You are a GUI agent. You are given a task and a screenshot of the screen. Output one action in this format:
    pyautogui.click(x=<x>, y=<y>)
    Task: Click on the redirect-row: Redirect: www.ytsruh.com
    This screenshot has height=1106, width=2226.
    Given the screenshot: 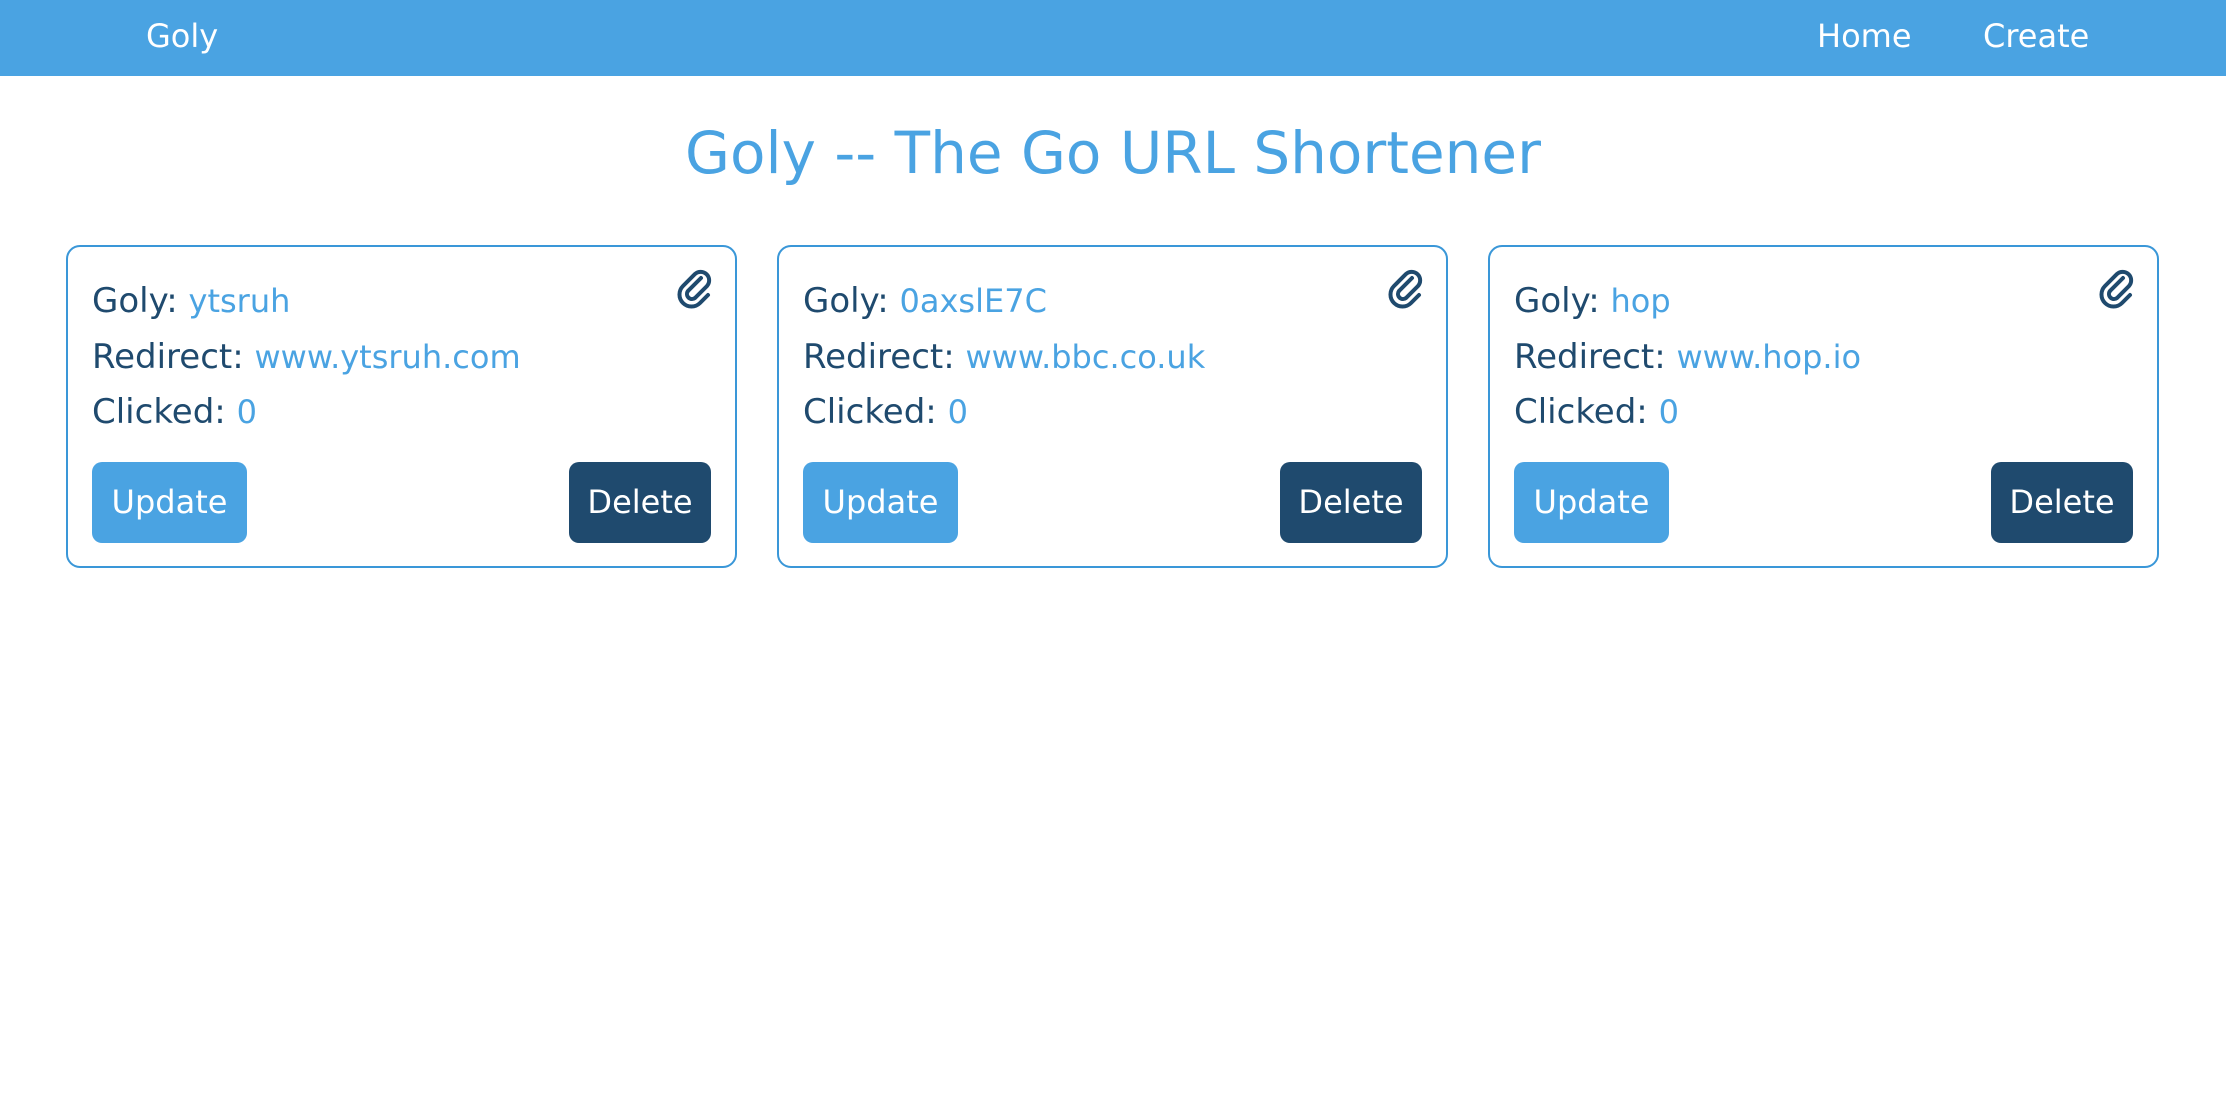 What is the action you would take?
    pyautogui.click(x=306, y=357)
    